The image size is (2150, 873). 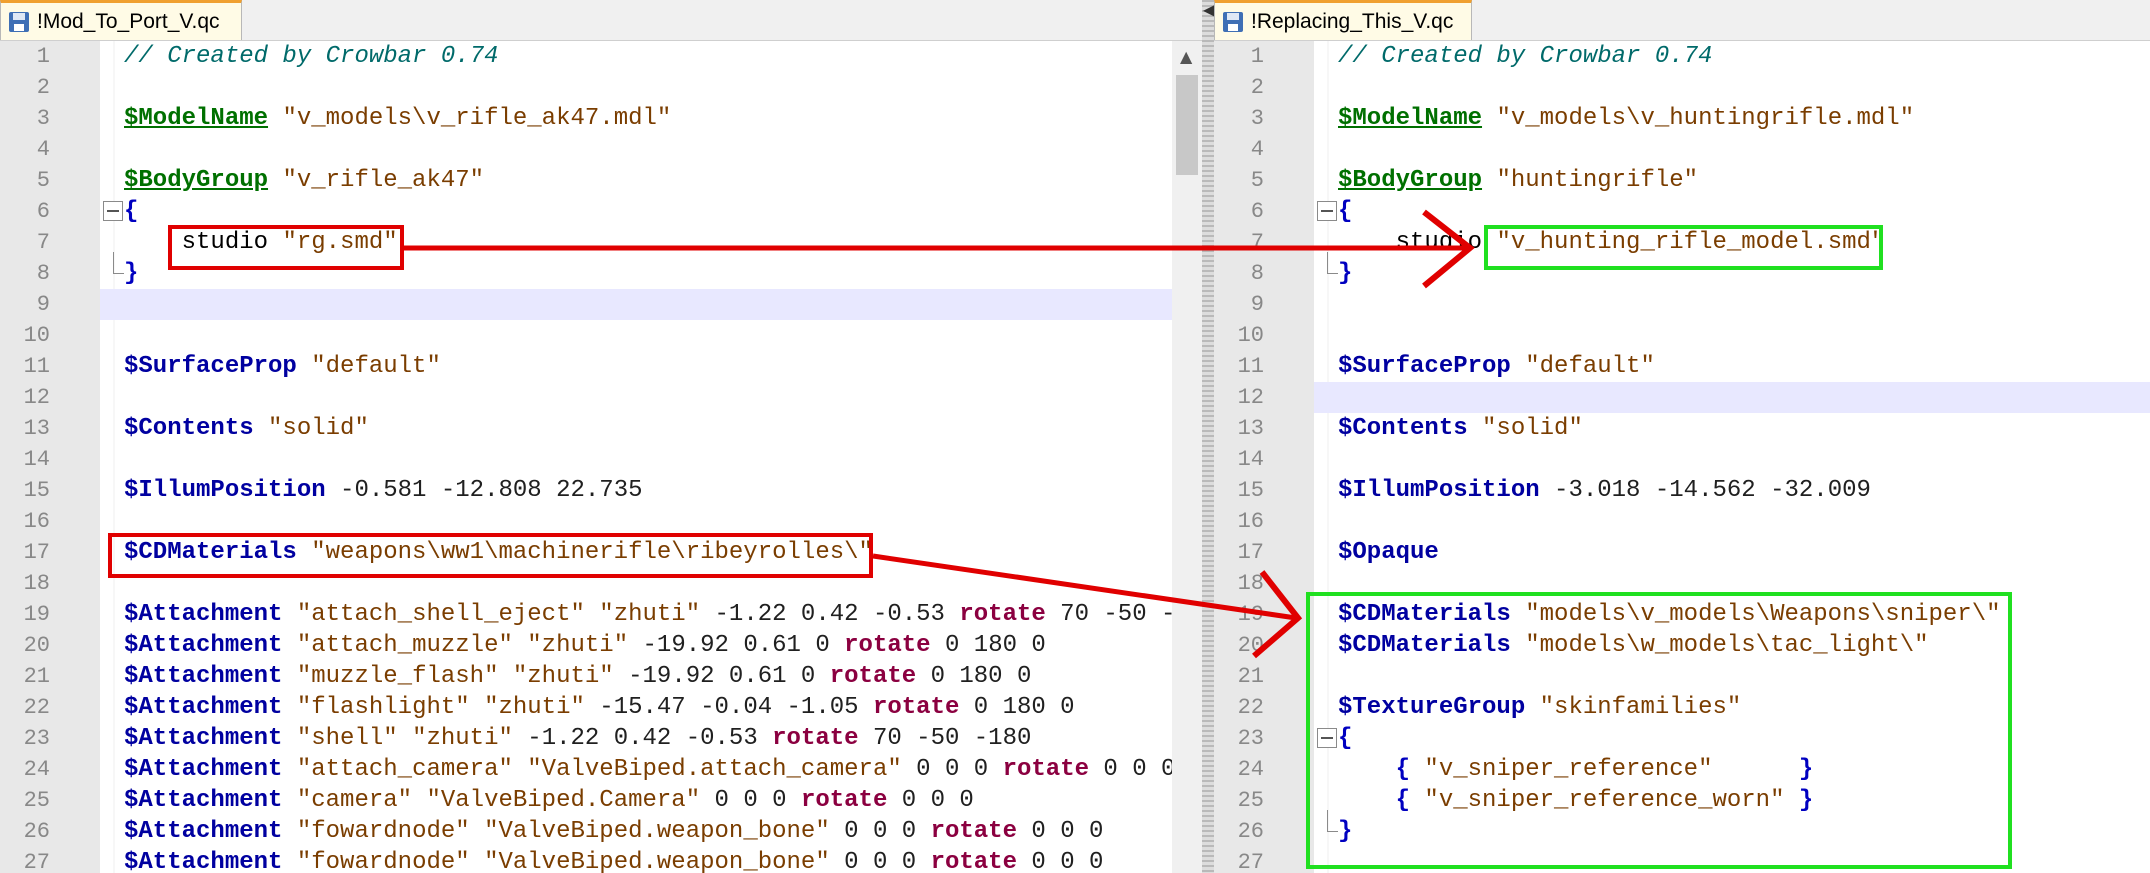 I want to click on code-line: studio "v_hunting_rifle_model.smd", so click(x=1732, y=242).